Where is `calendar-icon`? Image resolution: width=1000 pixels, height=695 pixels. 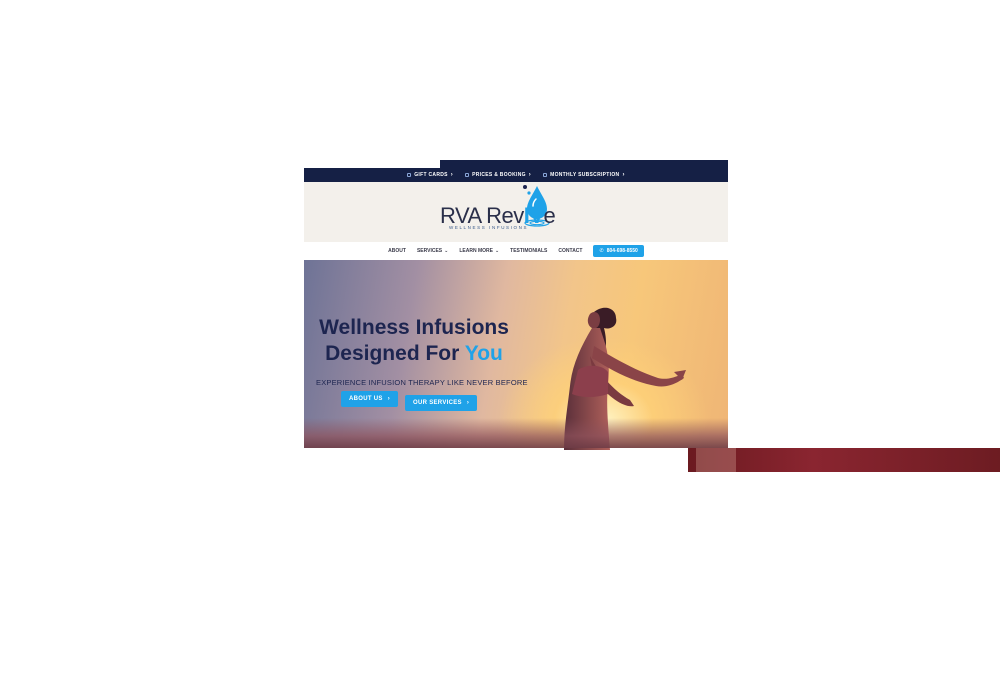
calendar-icon is located at coordinates (467, 175).